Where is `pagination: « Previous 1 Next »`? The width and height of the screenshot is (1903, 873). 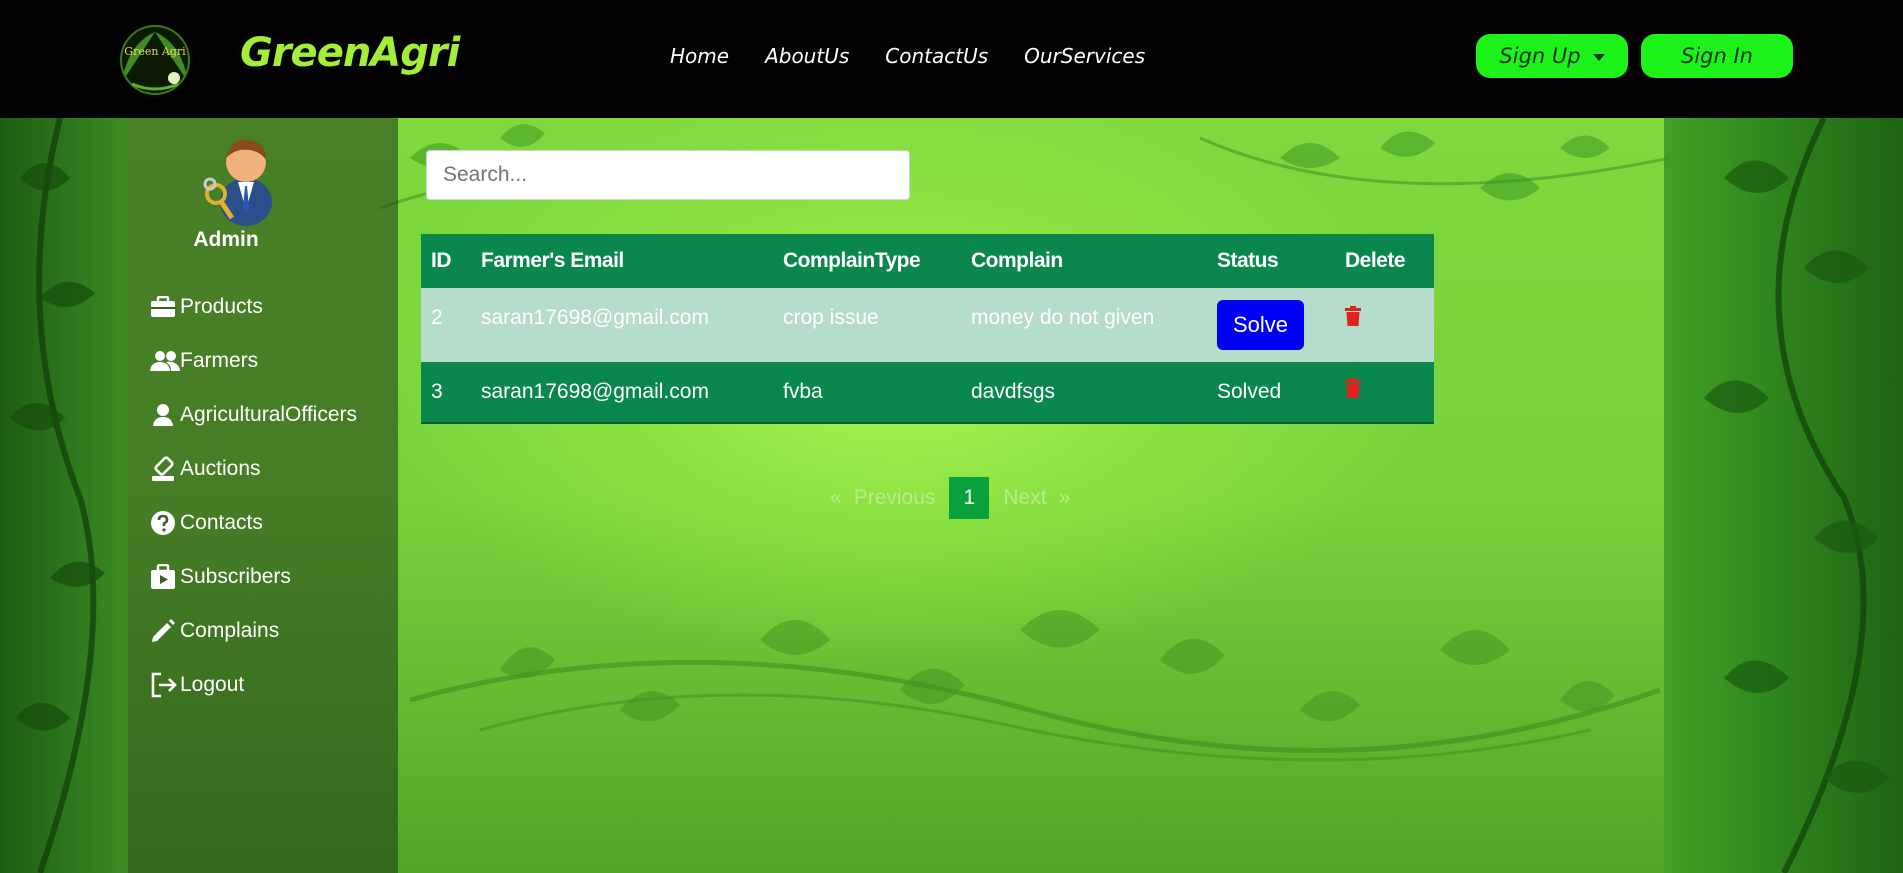
pagination: « Previous 1 Next » is located at coordinates (950, 498).